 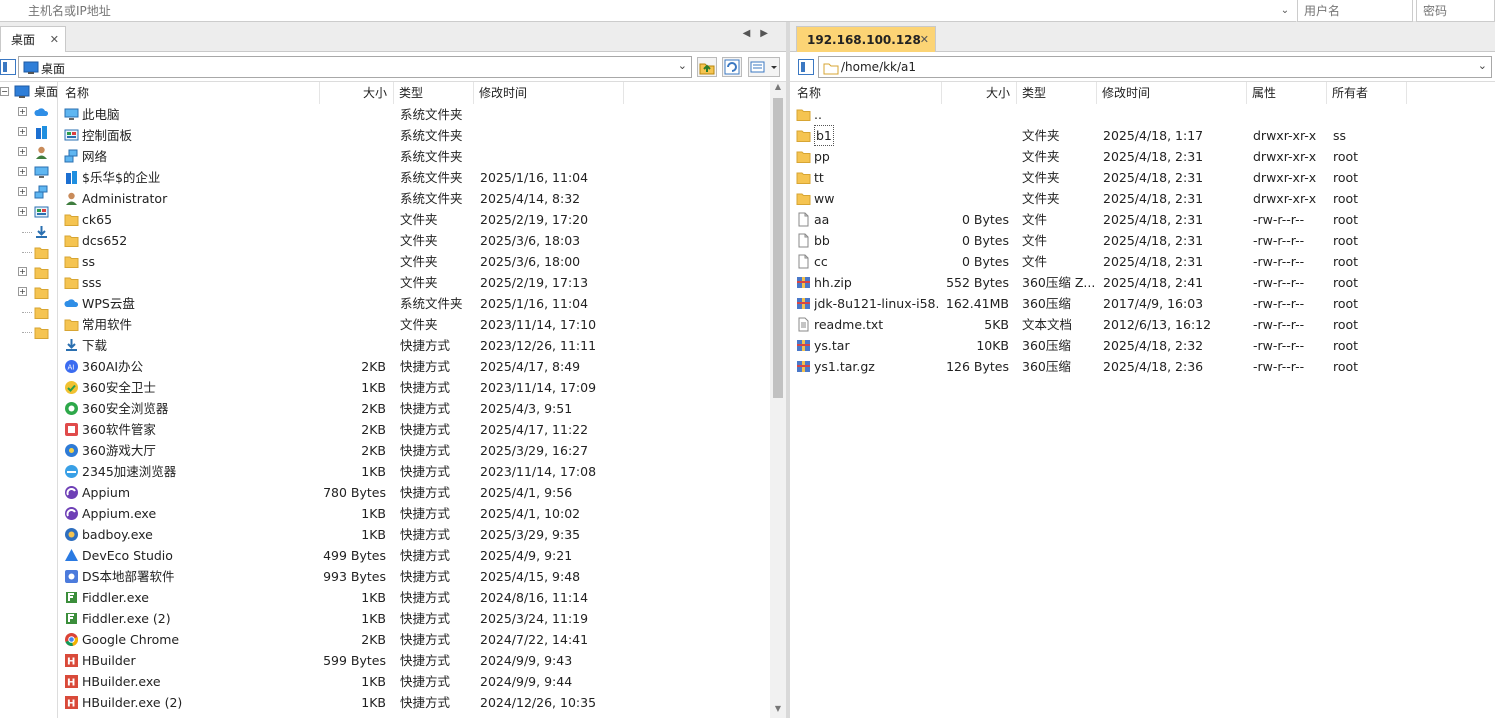 I want to click on table-row: b1 文件夹 2025/4/18, 1:17 drwxr-xr-x ss, so click(x=1142, y=135).